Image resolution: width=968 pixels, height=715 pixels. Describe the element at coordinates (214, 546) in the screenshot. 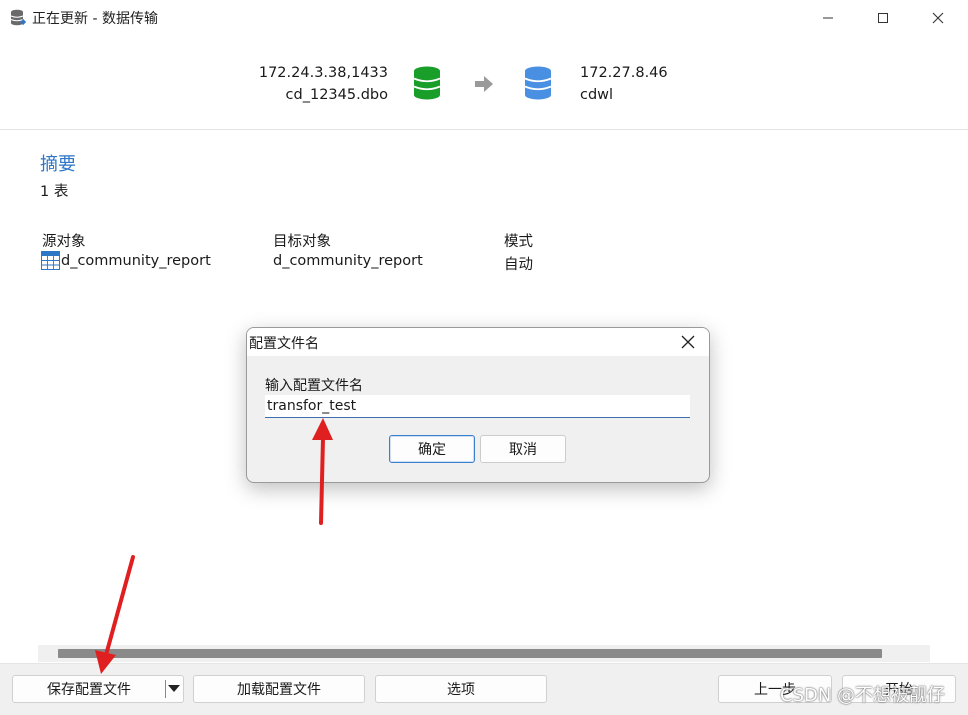

I see `annotation-arrows` at that location.